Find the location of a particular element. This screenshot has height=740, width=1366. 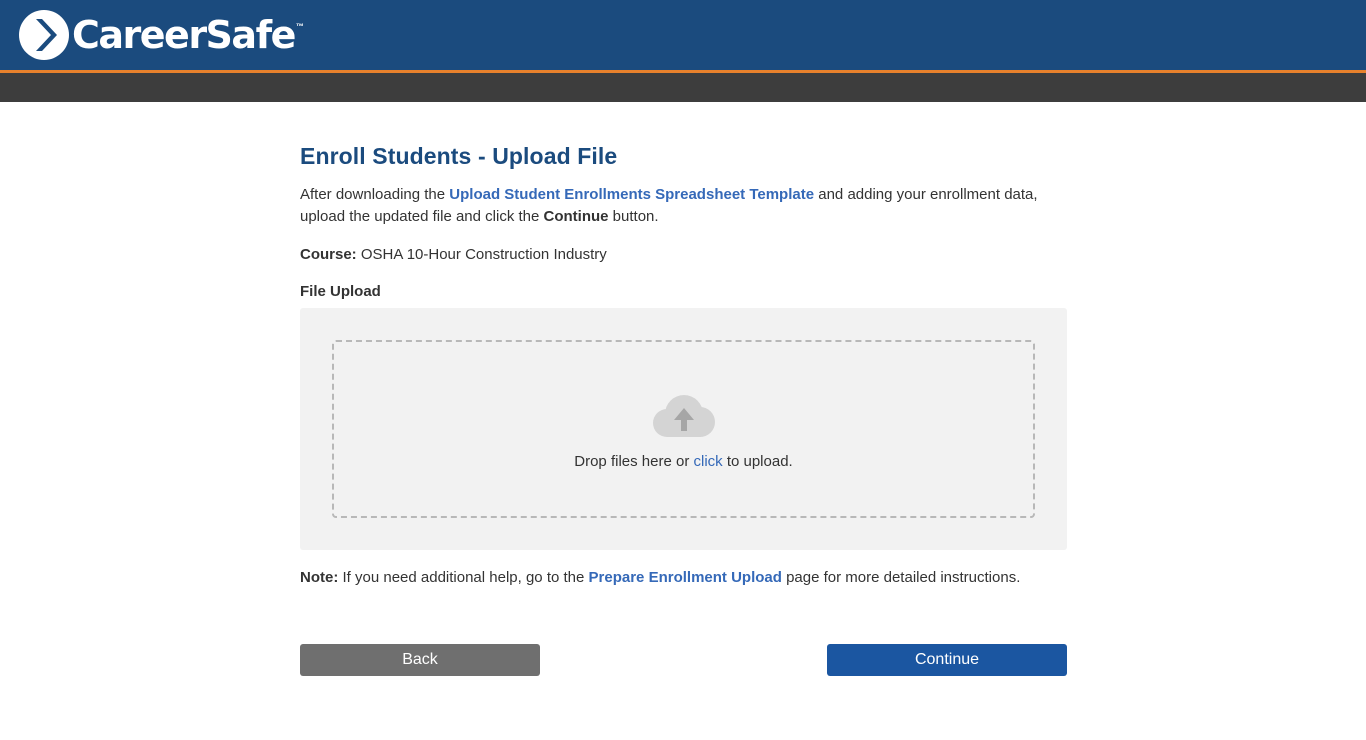

prepare-enrollment-upload-link: Prepare Enrollment Upload is located at coordinates (685, 577).